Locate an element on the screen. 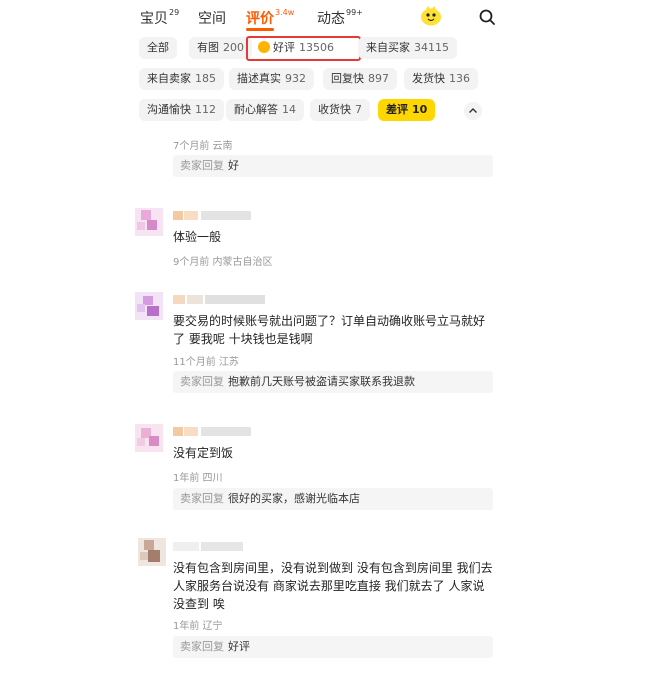 The height and width of the screenshot is (685, 650). top-tab-bar: 宝贝29 空间 评价3.4w 动态99+ is located at coordinates (315, 17).